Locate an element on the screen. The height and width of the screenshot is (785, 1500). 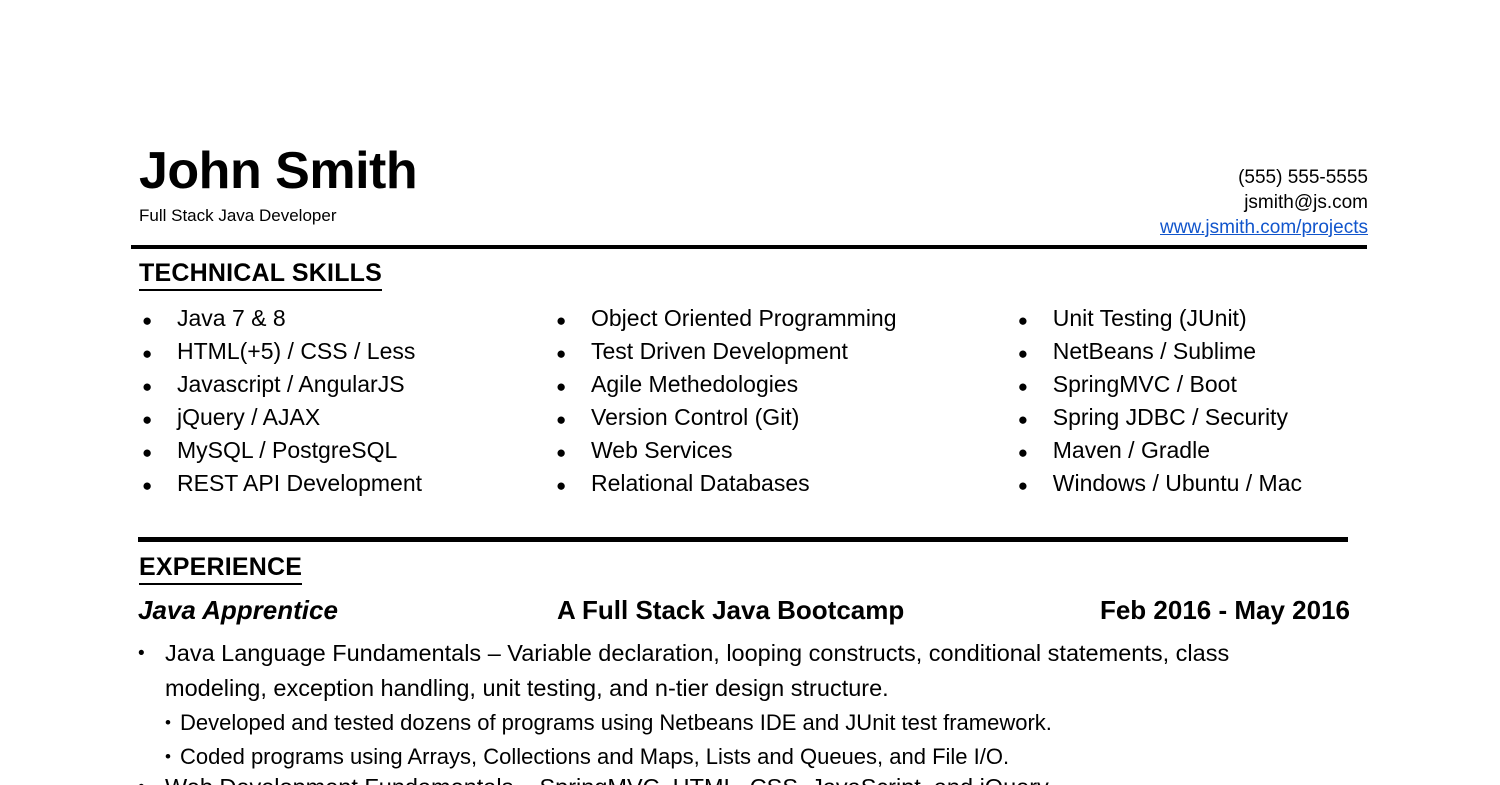
list-item: ● Version Control (Git) is located at coordinates (784, 417).